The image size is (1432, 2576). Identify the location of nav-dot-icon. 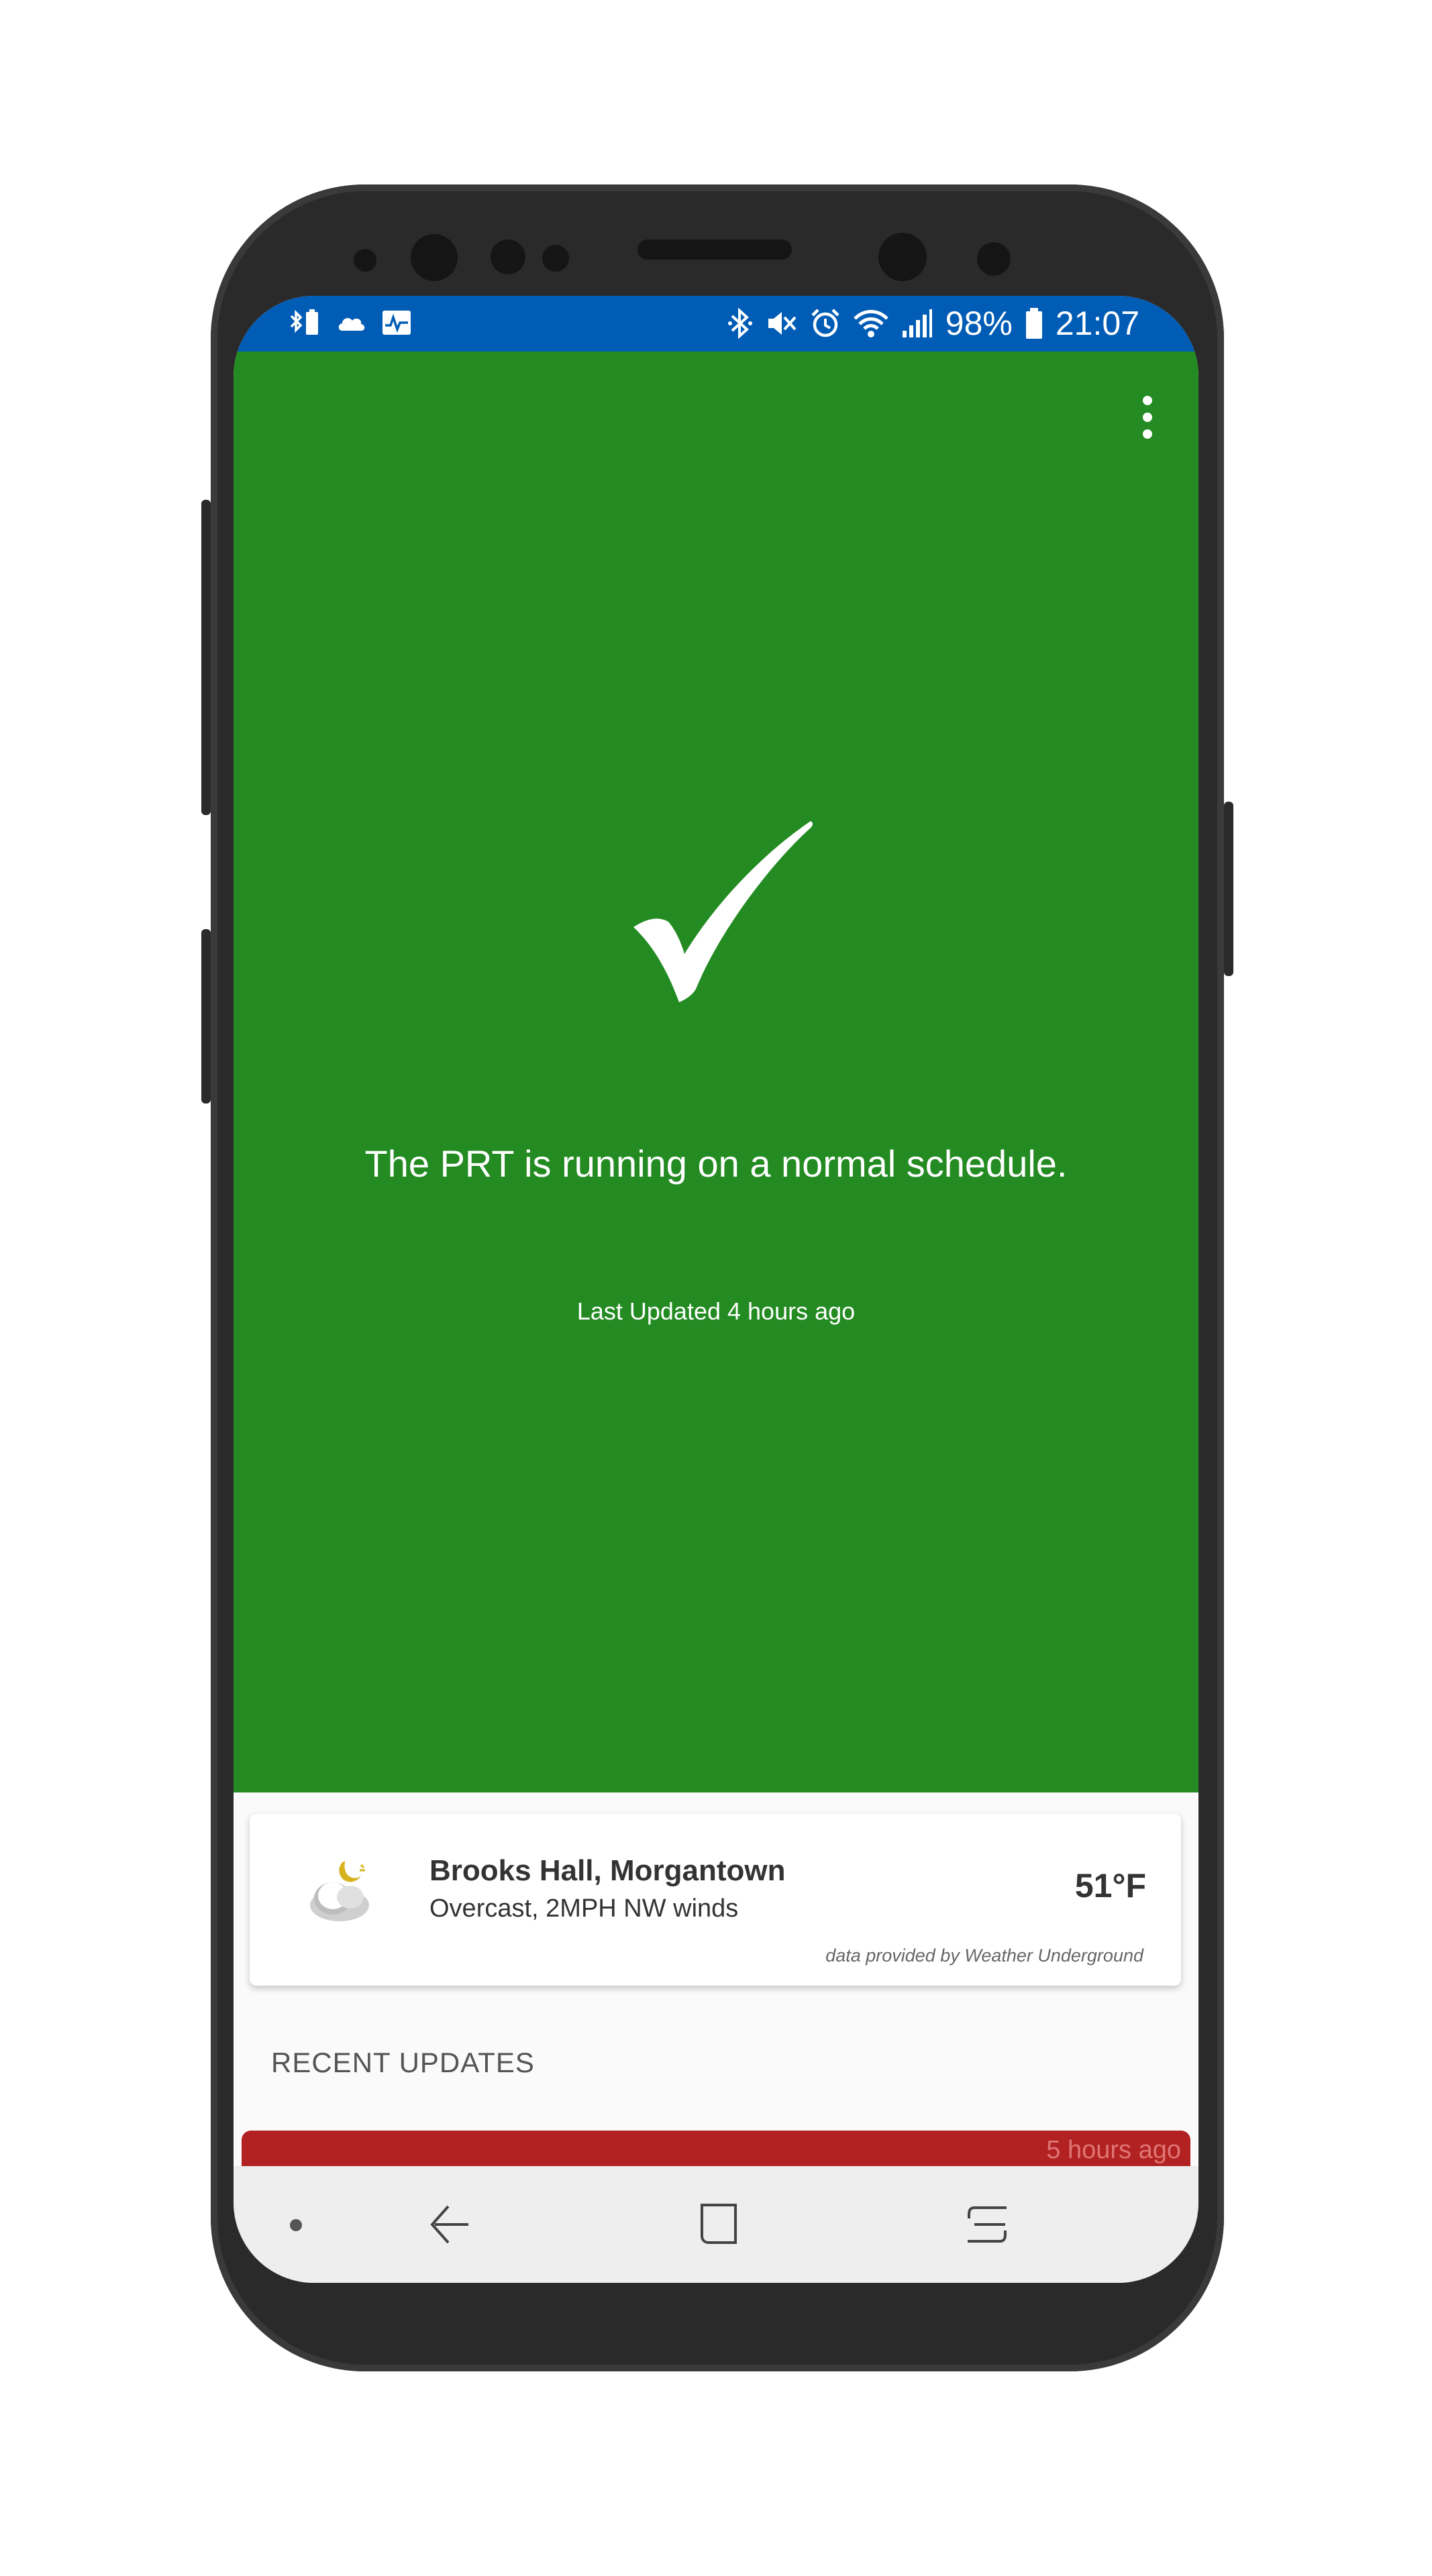
(296, 2225).